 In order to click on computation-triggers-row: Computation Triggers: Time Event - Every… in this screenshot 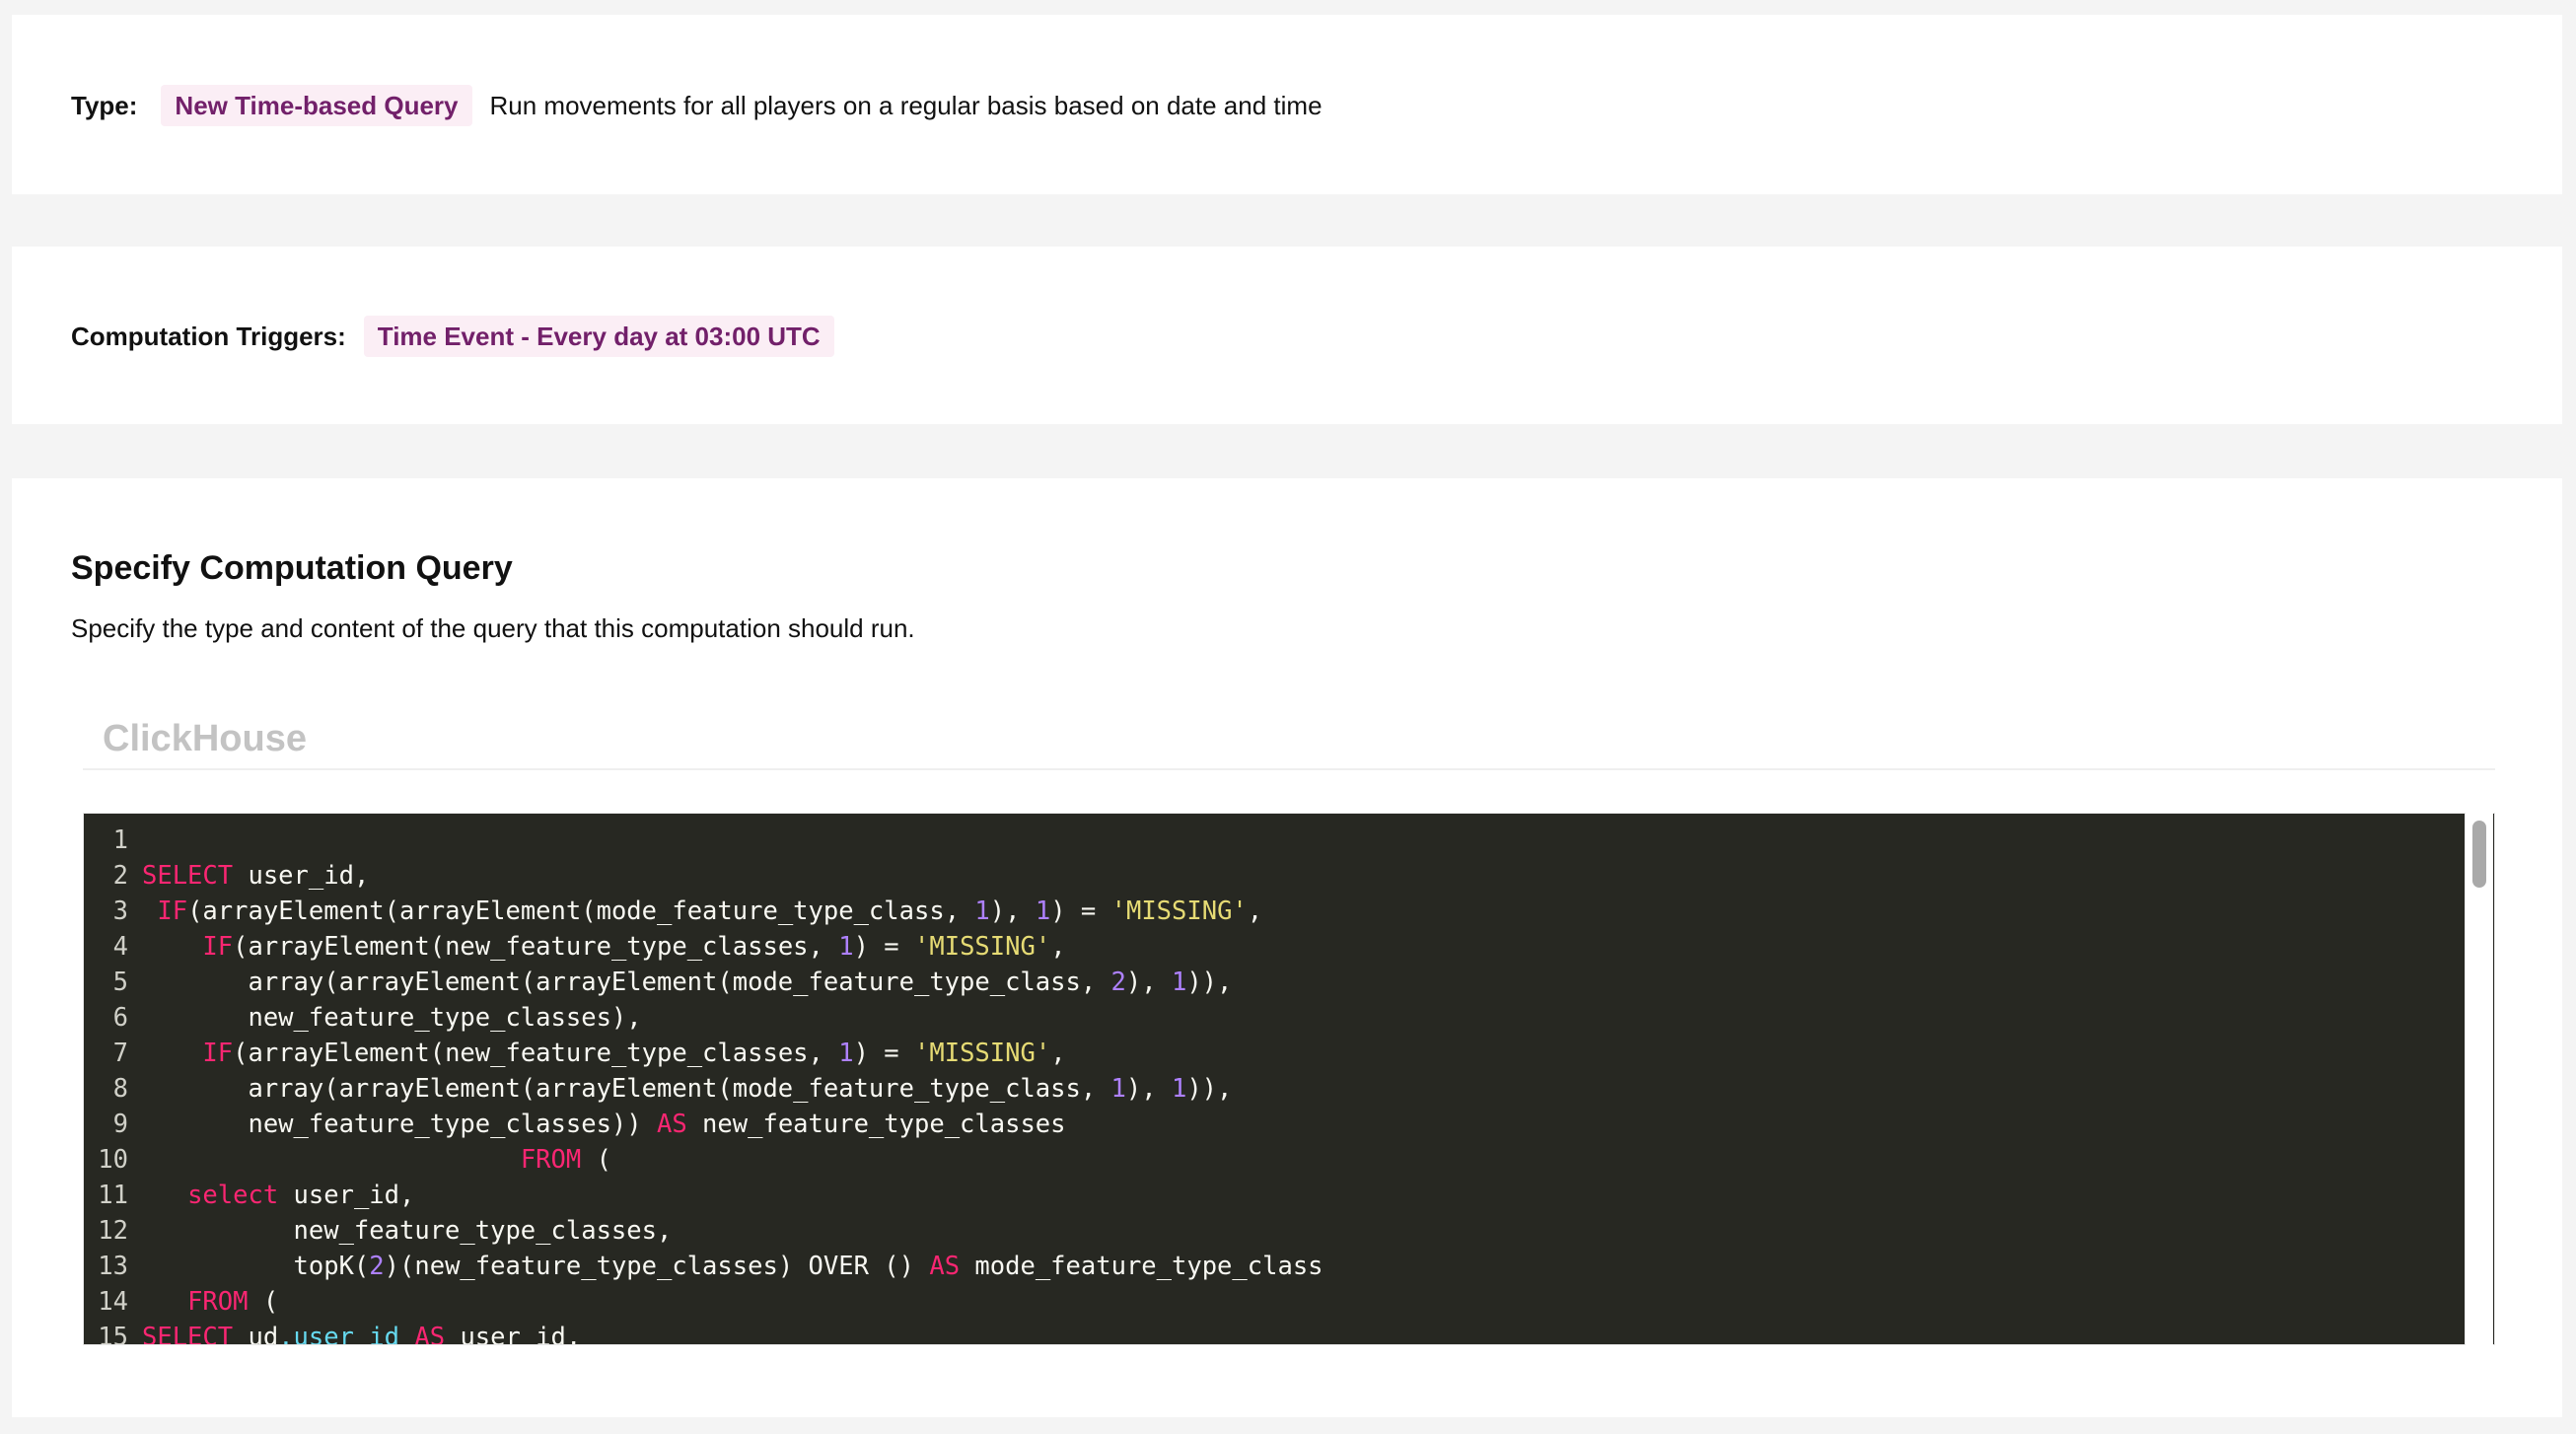, I will do `click(452, 336)`.